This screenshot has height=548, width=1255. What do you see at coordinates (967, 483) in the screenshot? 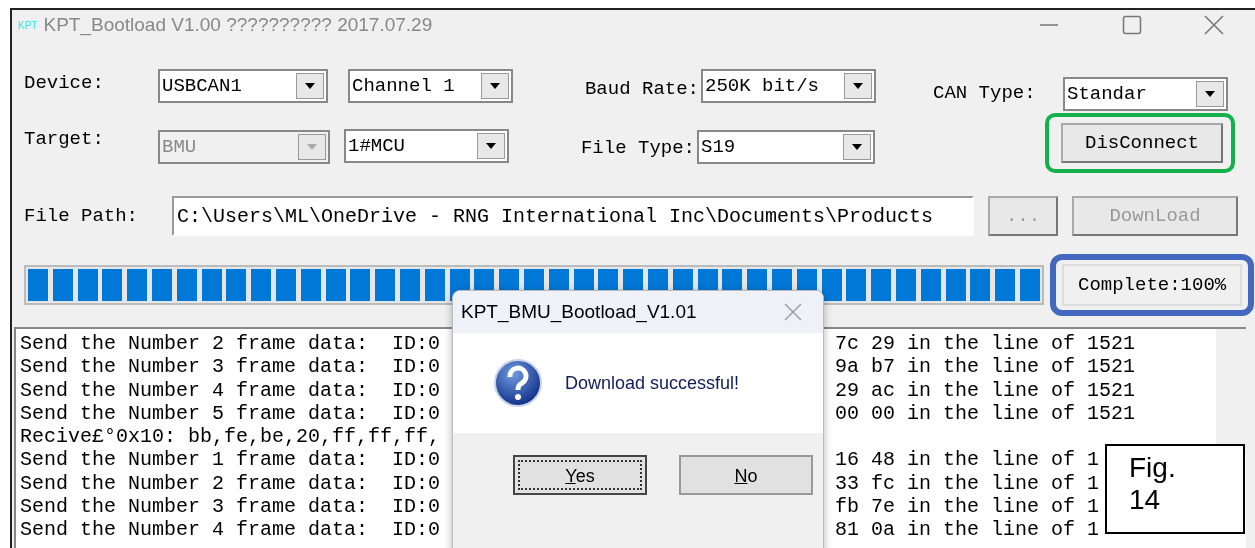
I see `log-text: 33 fc in the line of 1` at bounding box center [967, 483].